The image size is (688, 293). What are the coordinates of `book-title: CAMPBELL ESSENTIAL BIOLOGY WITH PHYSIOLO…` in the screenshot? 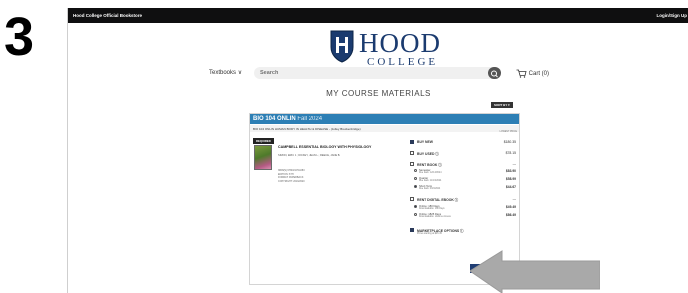 It's located at (328, 147).